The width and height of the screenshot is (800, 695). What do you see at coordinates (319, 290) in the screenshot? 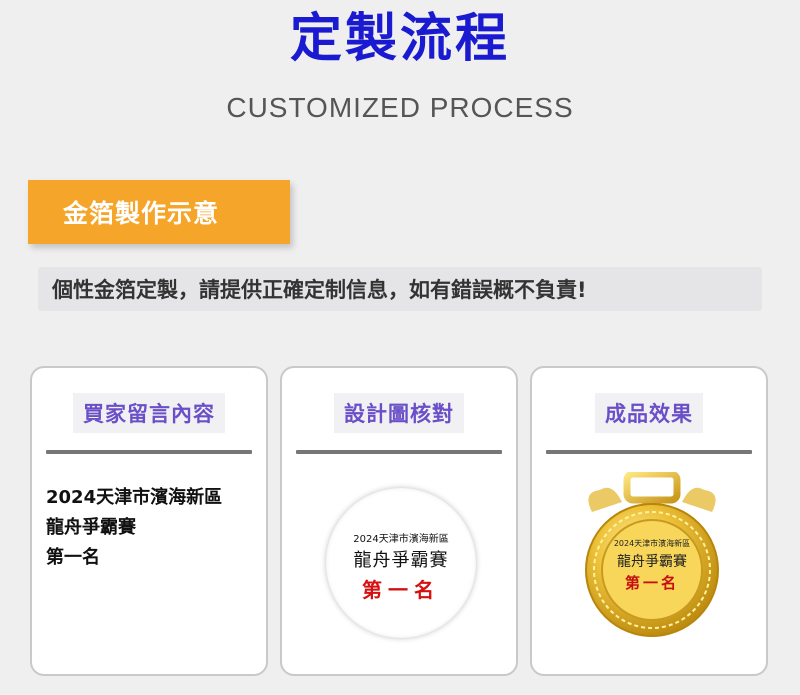
I see `notice-text: 個性金箔定製，請提供正確定制信息，如有錯誤概不負責!` at bounding box center [319, 290].